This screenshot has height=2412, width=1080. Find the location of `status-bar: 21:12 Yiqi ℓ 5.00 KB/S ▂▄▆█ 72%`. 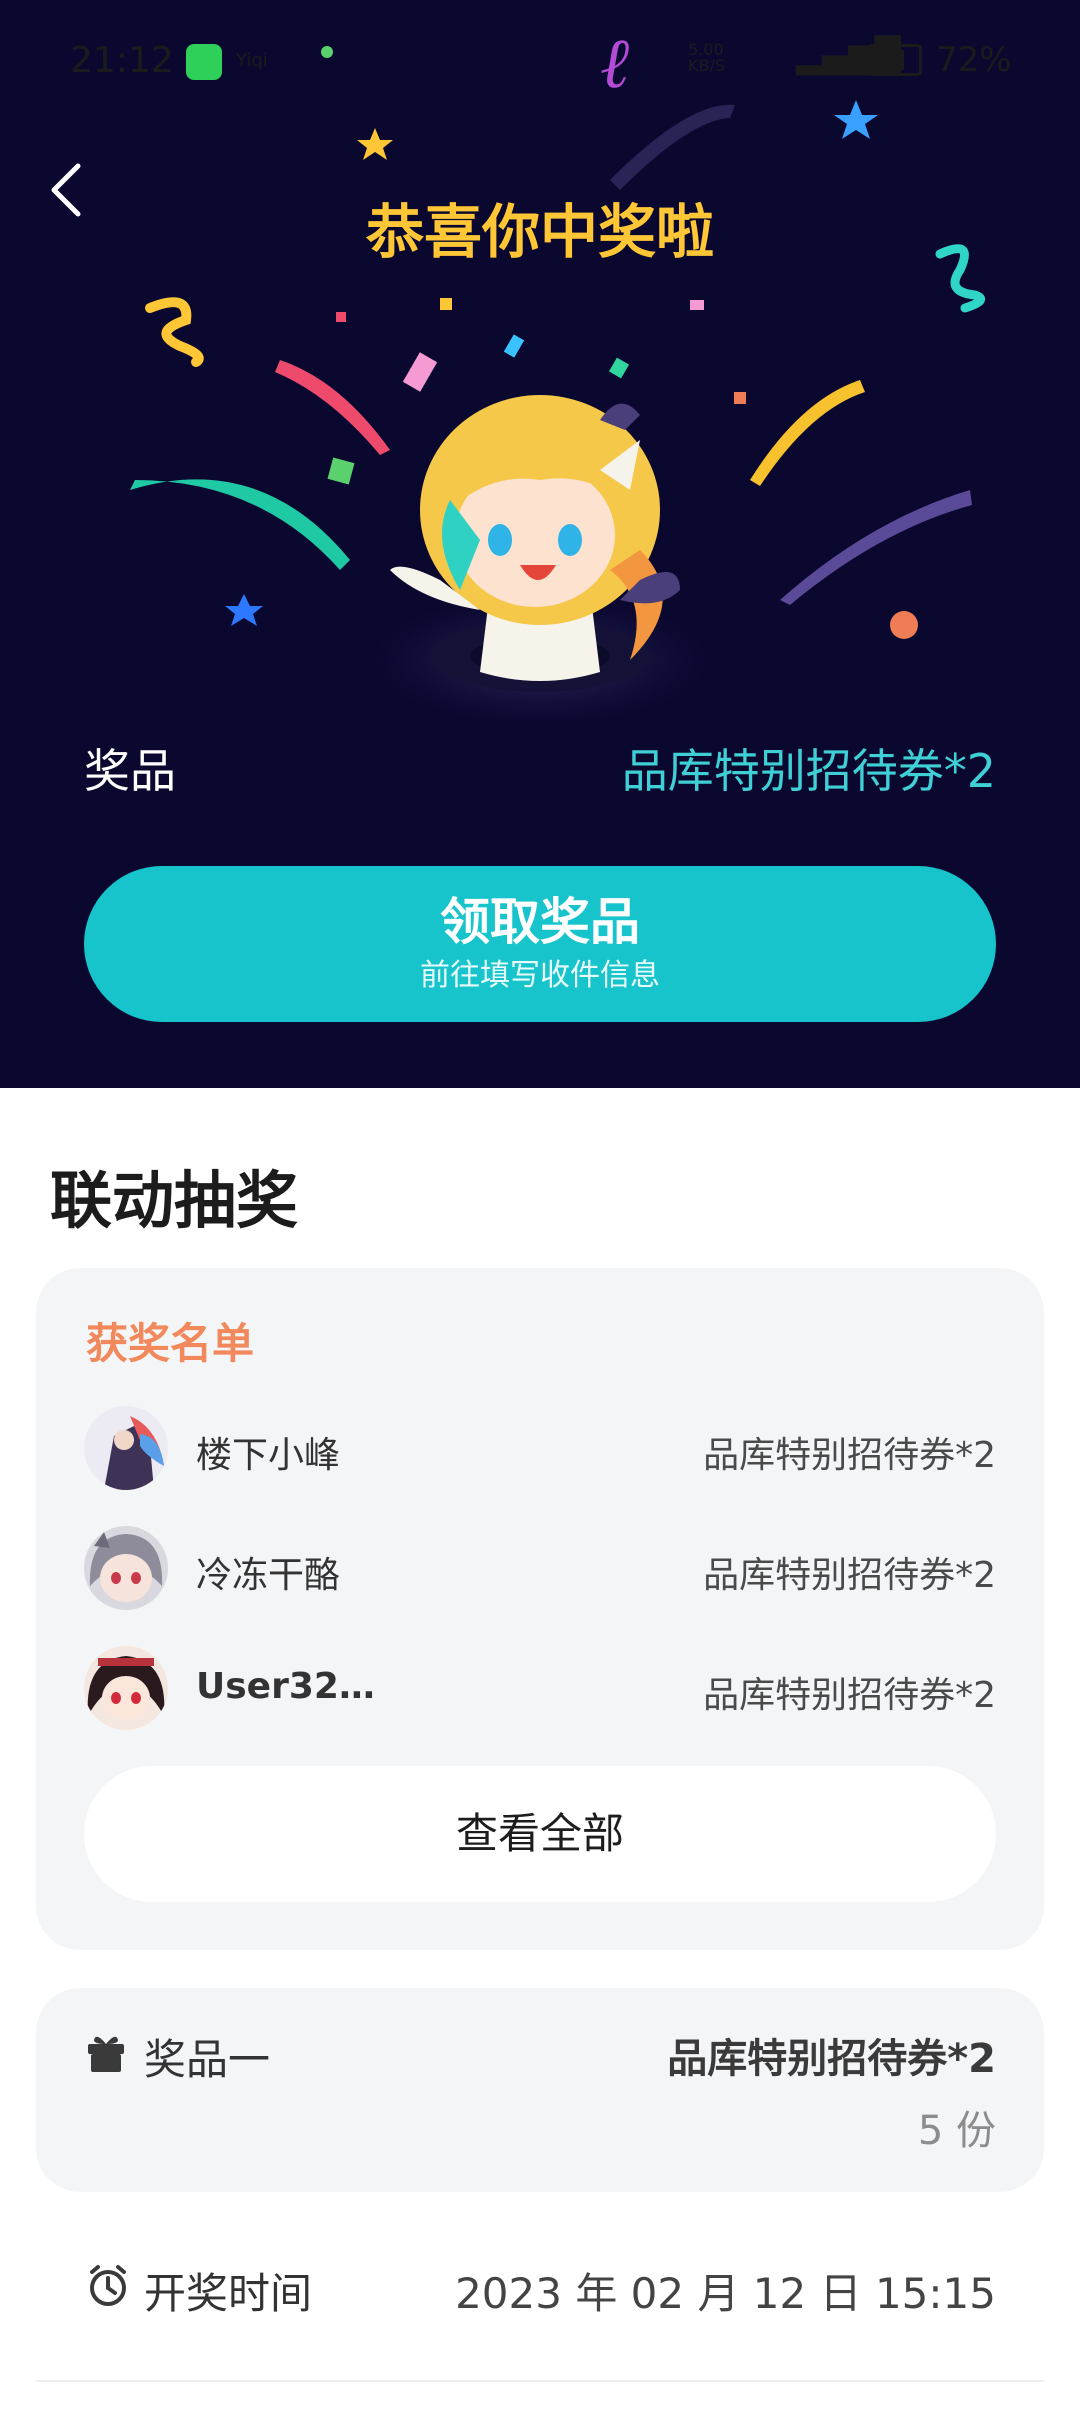

status-bar: 21:12 Yiqi ℓ 5.00 KB/S ▂▄▆█ 72% is located at coordinates (540, 63).